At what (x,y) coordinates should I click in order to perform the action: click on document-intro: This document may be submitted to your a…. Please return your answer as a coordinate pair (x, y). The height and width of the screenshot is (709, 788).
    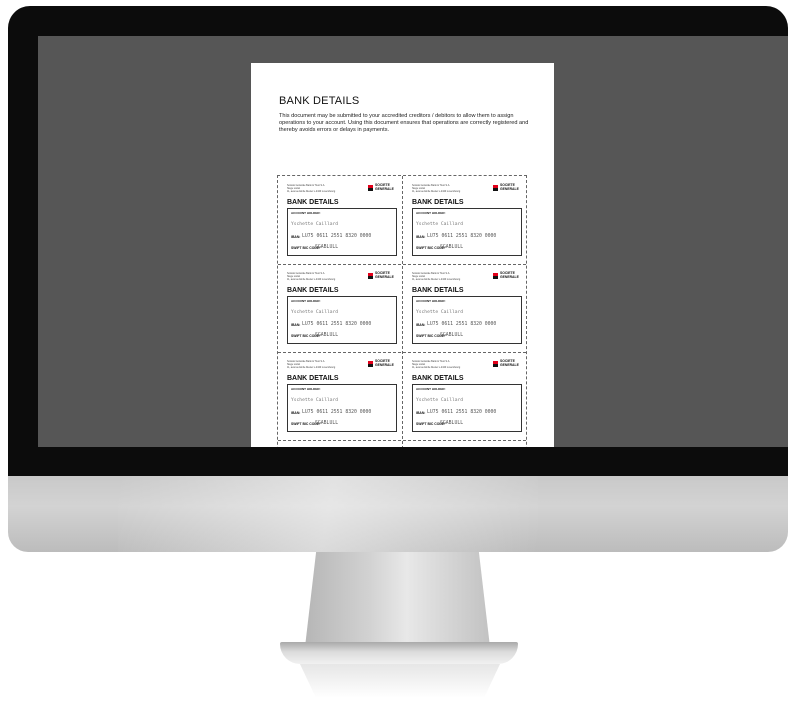
    Looking at the image, I should click on (404, 123).